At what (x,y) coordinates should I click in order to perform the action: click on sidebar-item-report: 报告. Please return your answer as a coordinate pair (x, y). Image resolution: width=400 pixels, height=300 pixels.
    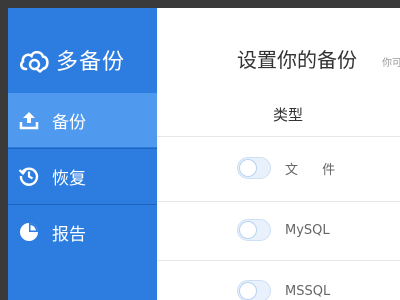
    Looking at the image, I should click on (82, 232).